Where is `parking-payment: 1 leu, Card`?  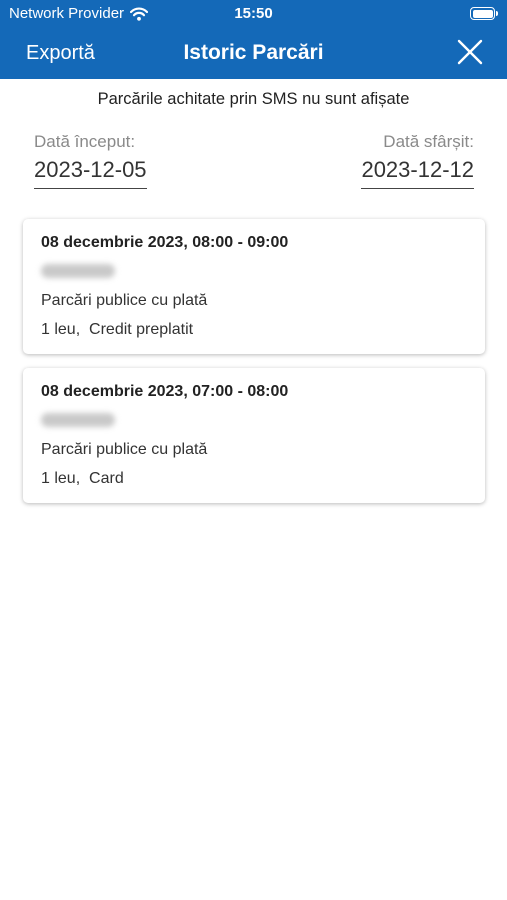
parking-payment: 1 leu, Card is located at coordinates (82, 478).